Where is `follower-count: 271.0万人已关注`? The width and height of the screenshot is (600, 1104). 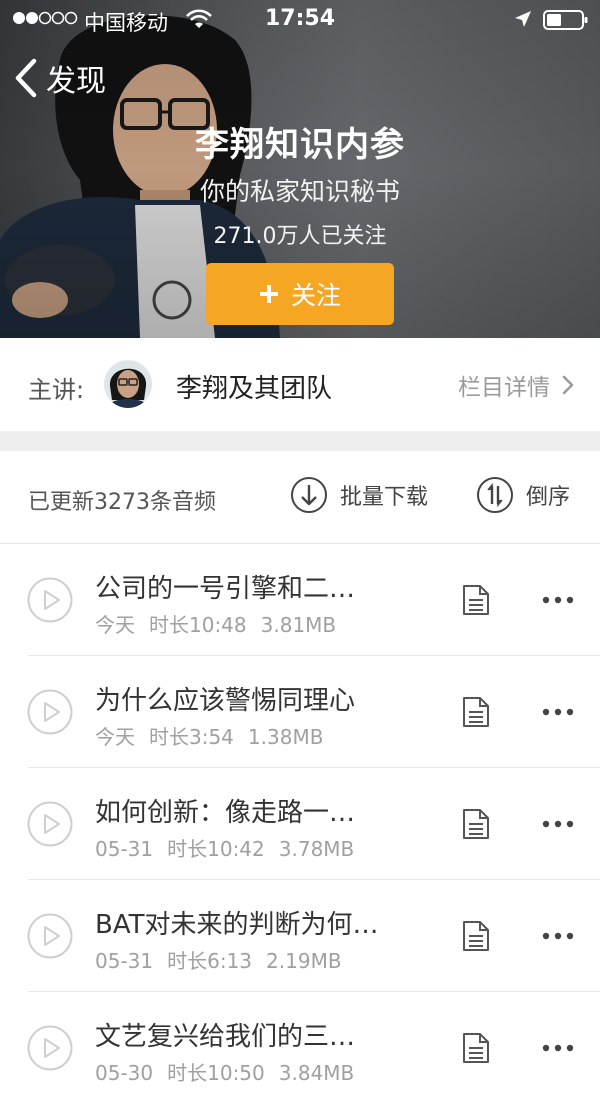
follower-count: 271.0万人已关注 is located at coordinates (300, 236).